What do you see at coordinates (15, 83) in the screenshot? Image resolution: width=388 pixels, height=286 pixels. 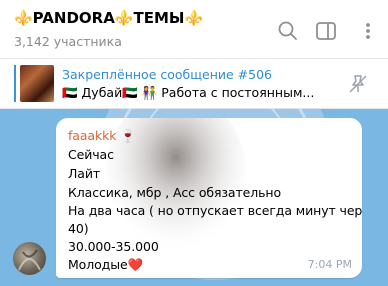 I see `pinned-accent-line` at bounding box center [15, 83].